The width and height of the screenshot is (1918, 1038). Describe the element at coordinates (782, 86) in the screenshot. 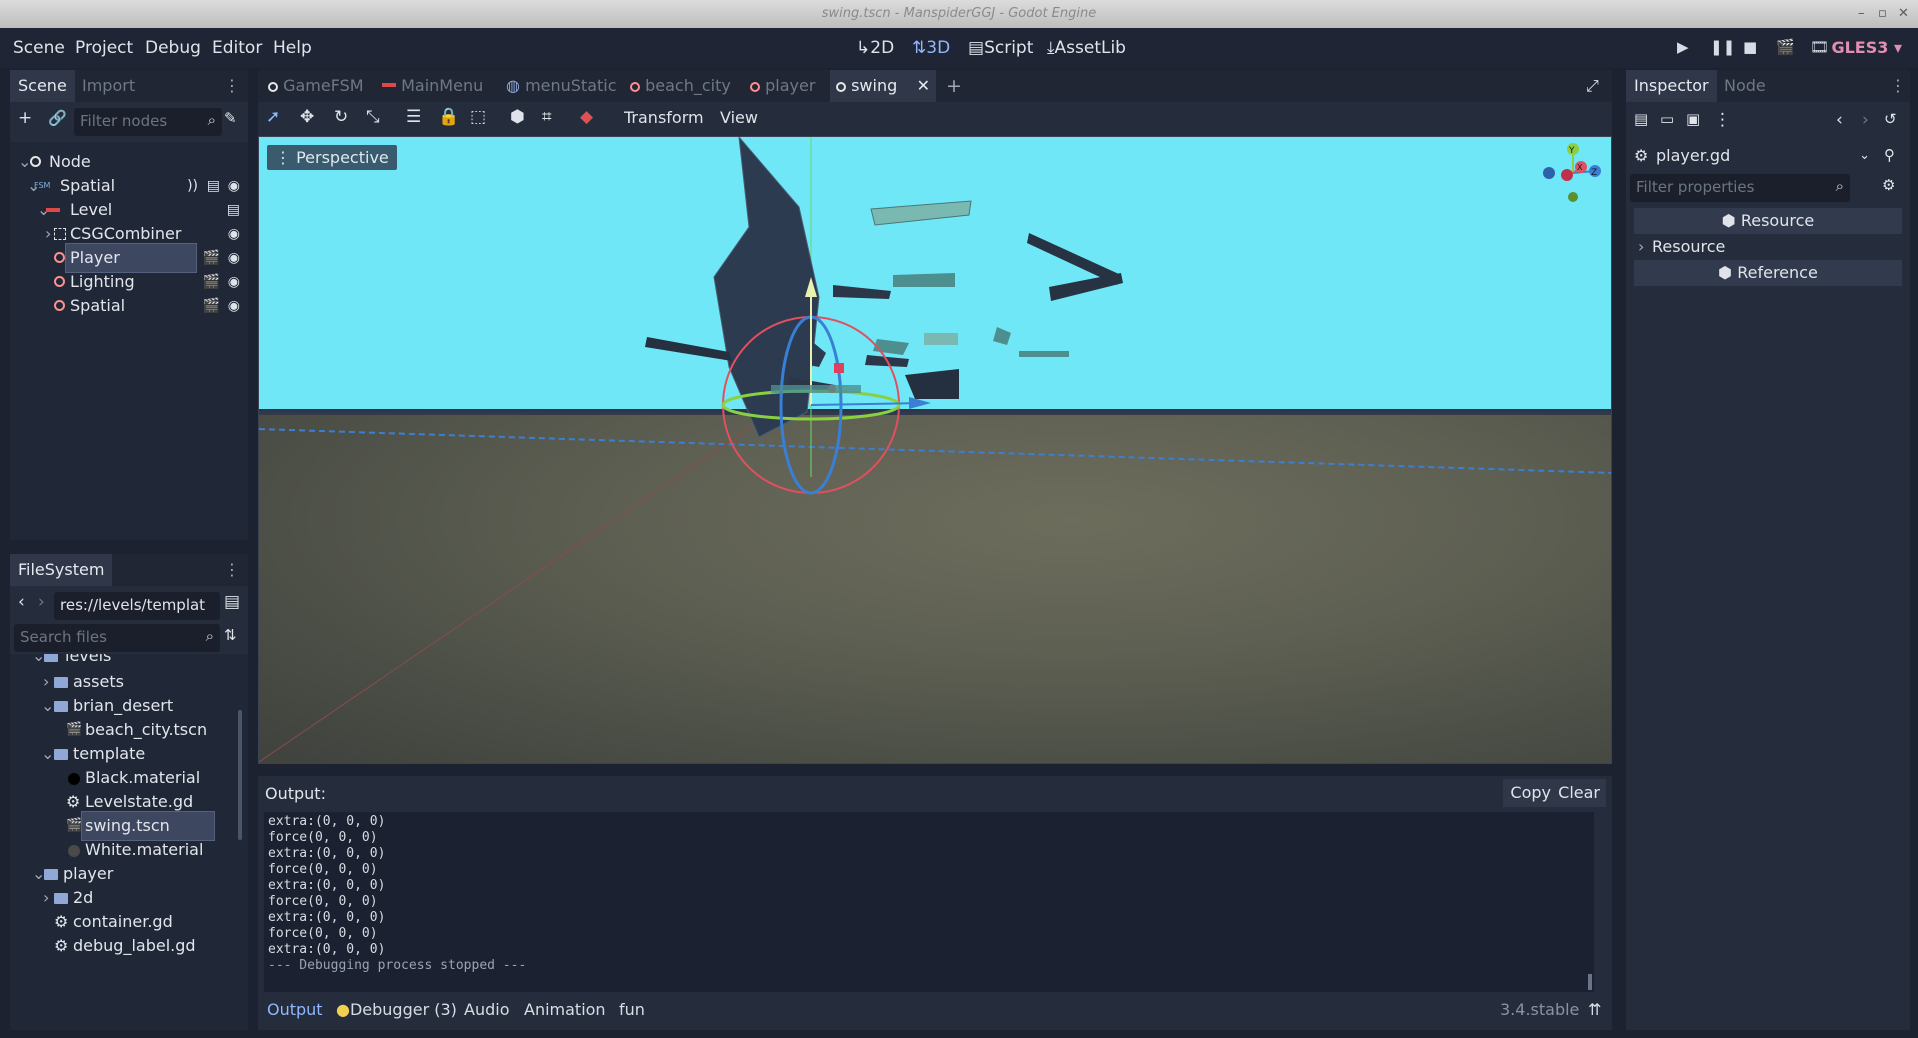

I see `tab-player: player` at that location.